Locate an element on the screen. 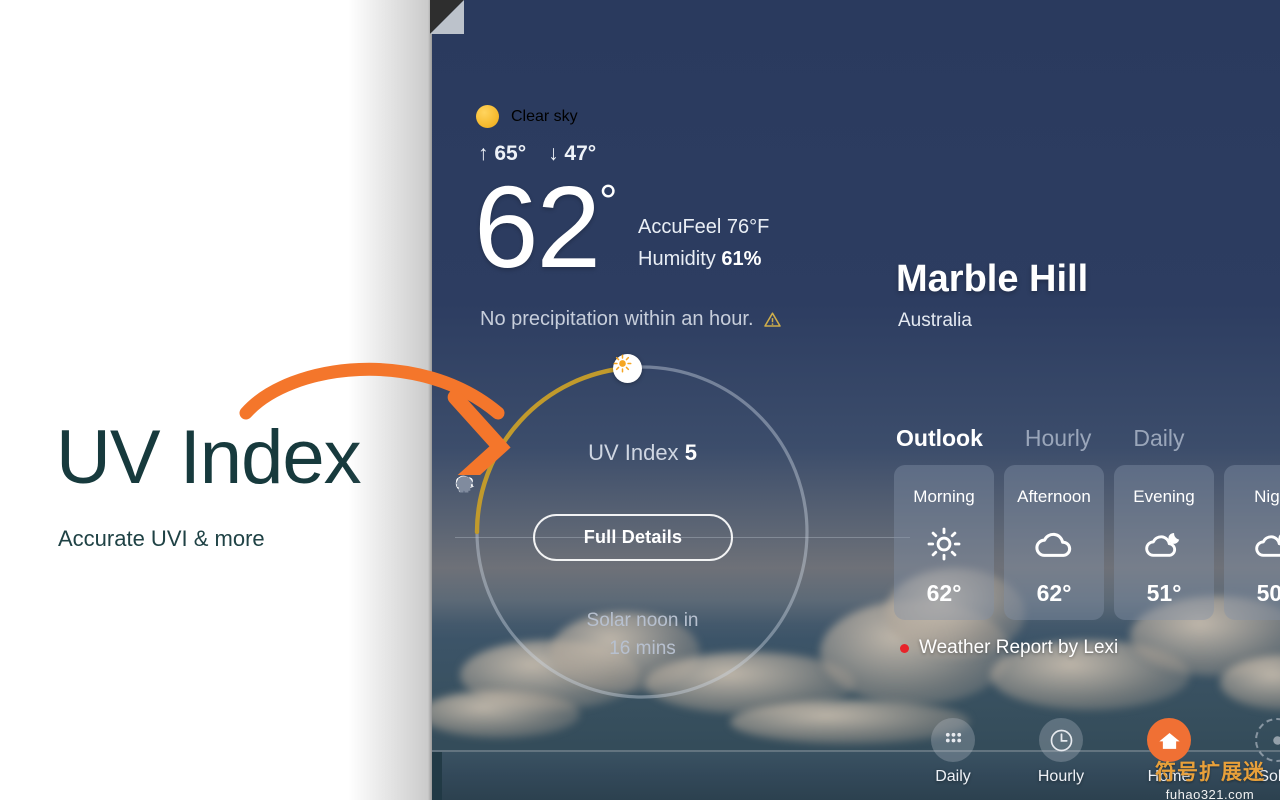 The image size is (1280, 800). nav-label: Daily is located at coordinates (953, 776).